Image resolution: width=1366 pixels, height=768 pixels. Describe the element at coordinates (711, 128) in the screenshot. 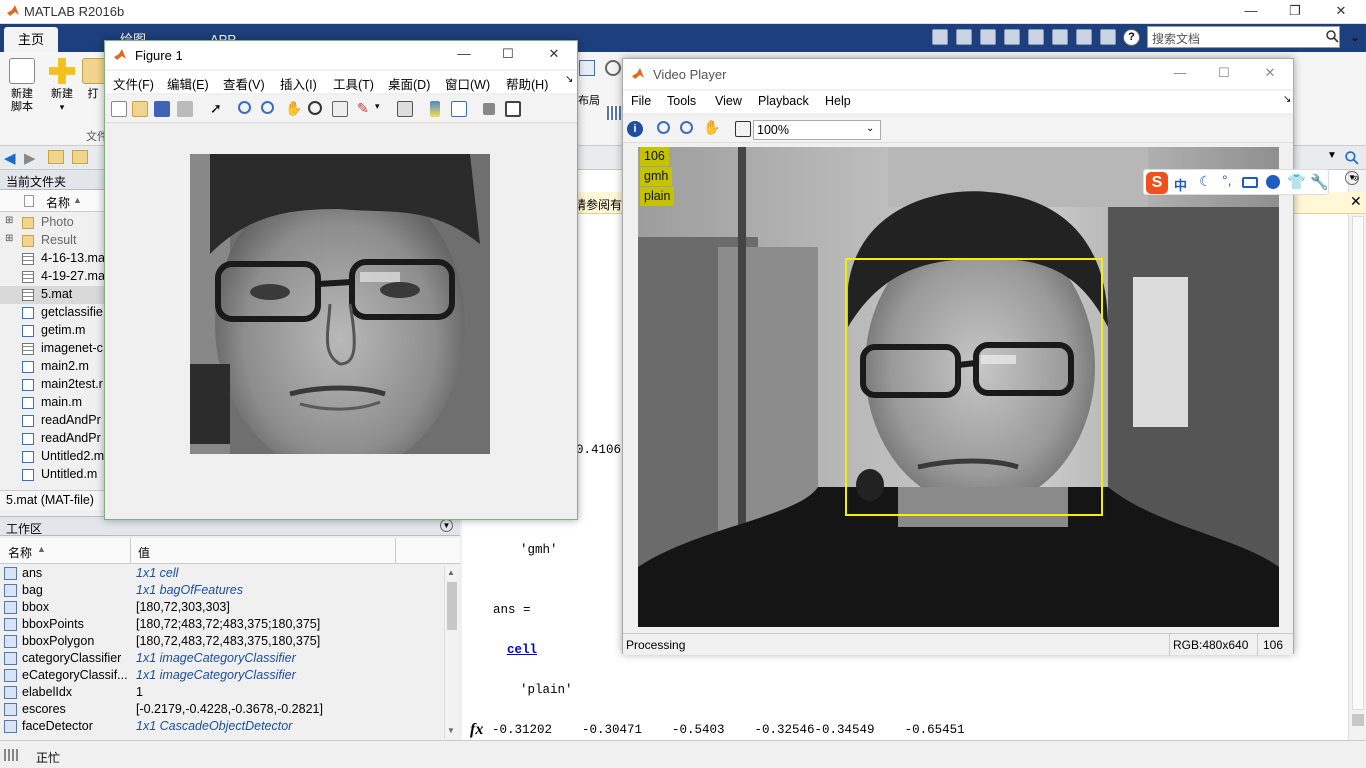

I see `pan-hand-icon: ✋` at that location.